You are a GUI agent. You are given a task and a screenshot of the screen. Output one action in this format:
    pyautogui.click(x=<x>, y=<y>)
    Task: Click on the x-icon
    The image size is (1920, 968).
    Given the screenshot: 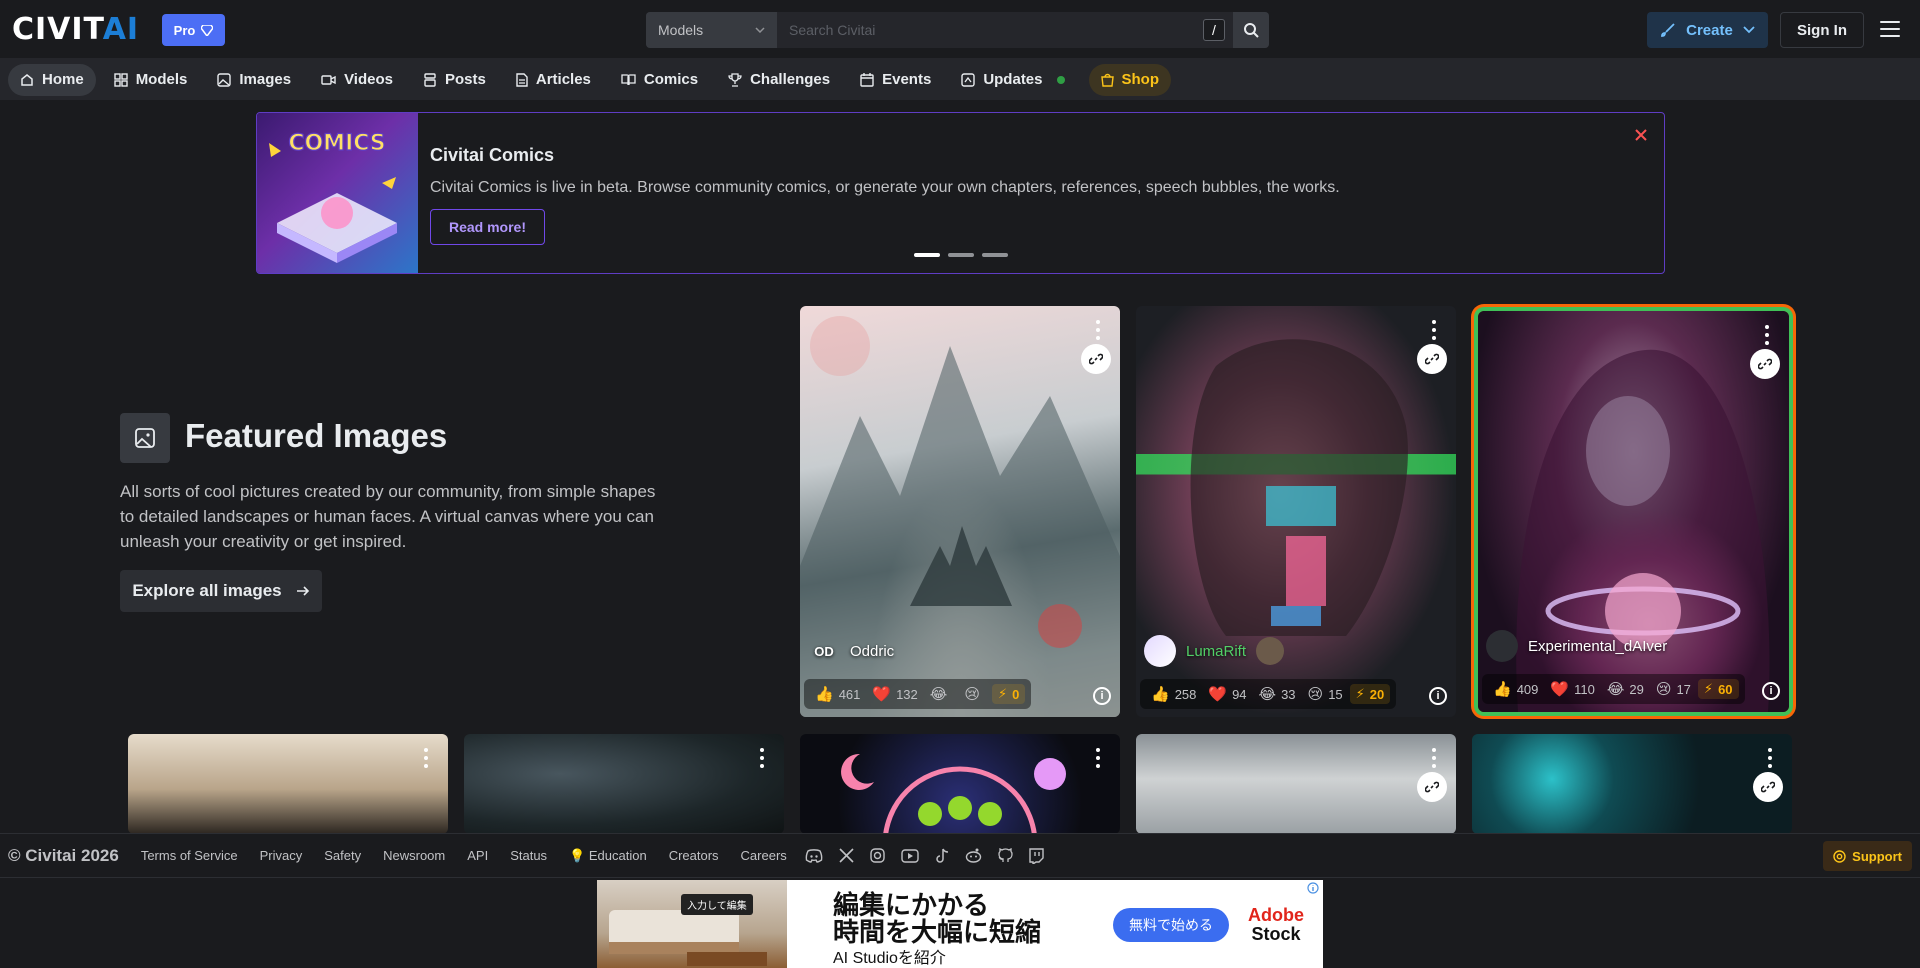 What is the action you would take?
    pyautogui.click(x=846, y=855)
    